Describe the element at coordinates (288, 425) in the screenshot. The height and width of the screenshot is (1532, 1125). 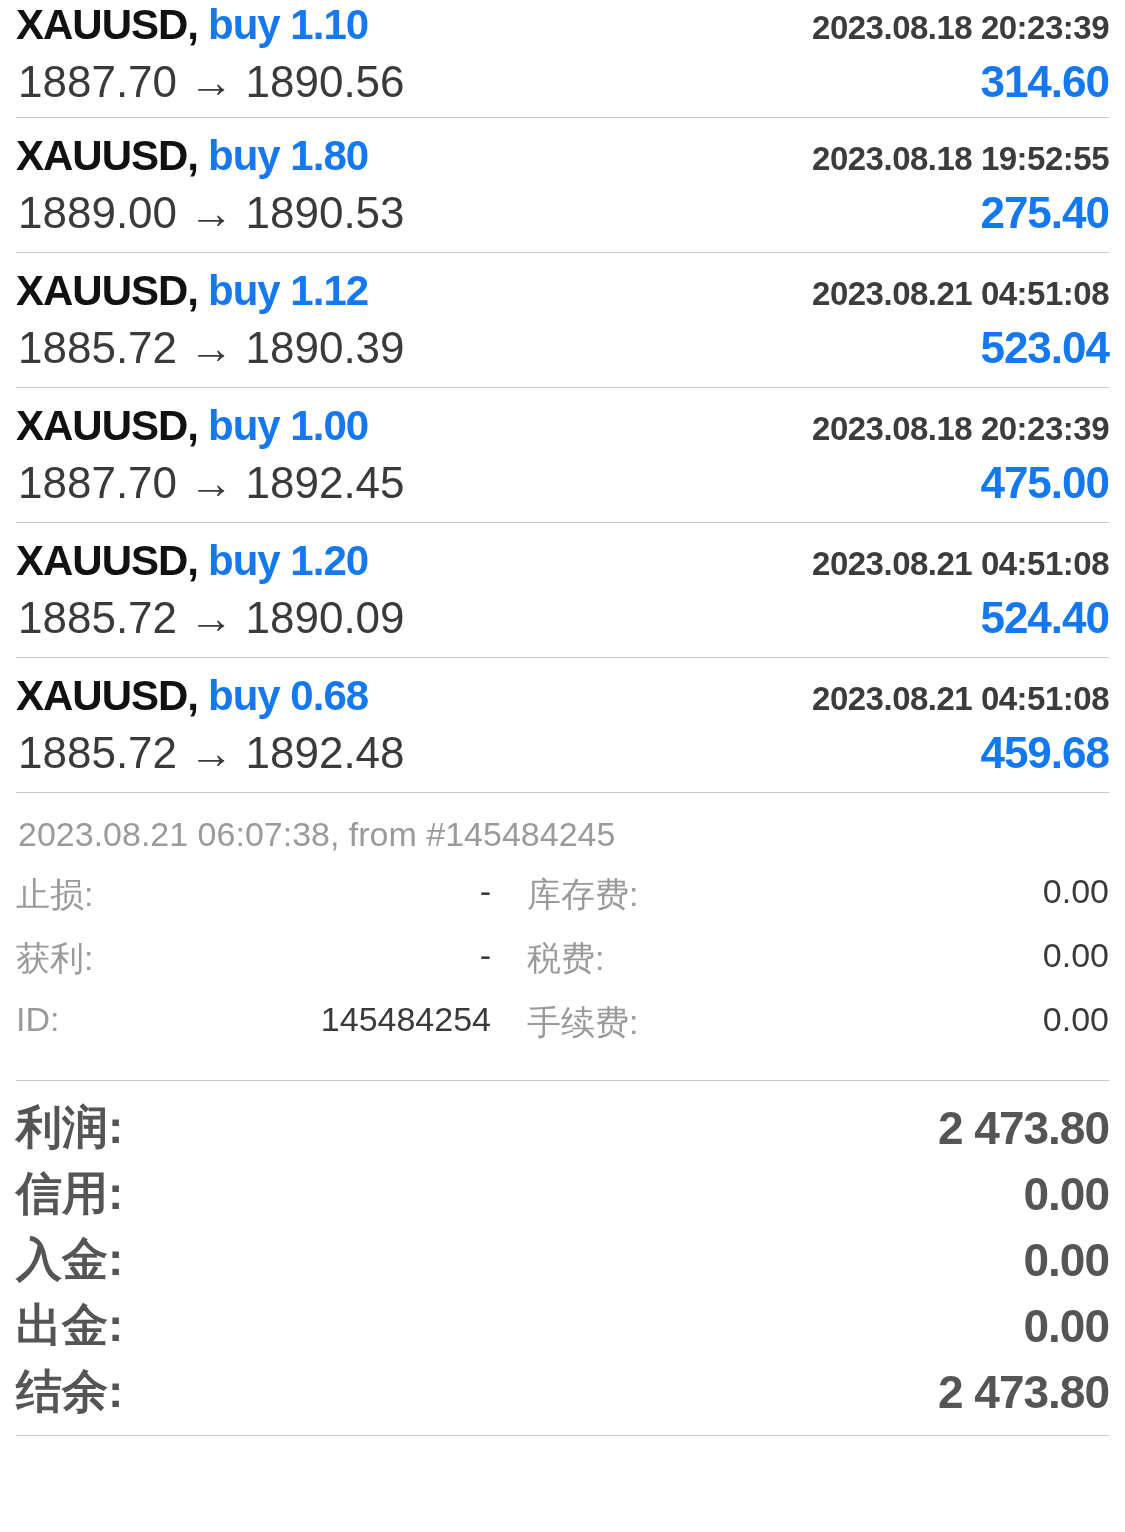
I see `trade-side: buy 1.00` at that location.